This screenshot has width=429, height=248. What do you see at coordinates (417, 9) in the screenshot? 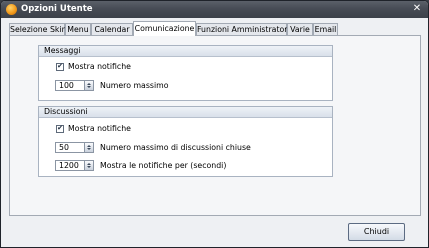
I see `close-icon: ✕` at bounding box center [417, 9].